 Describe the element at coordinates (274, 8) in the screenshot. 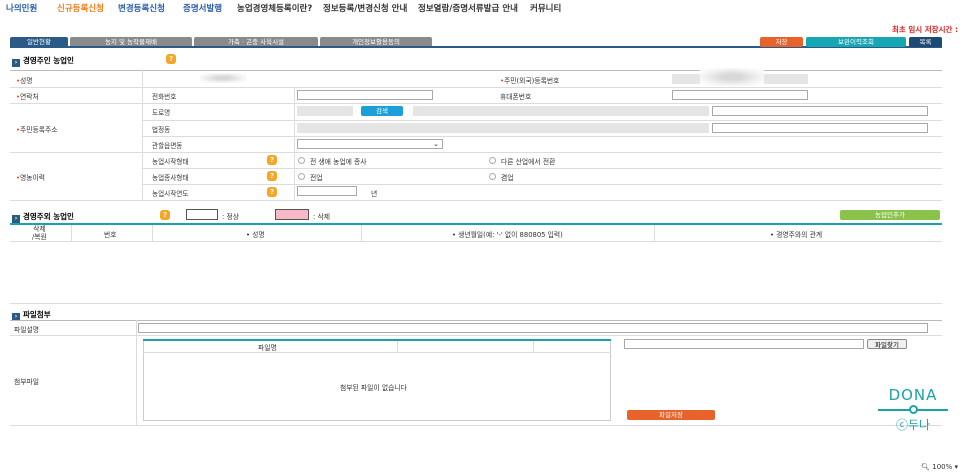

I see `nav-about: 농업경영체등록이란?` at that location.